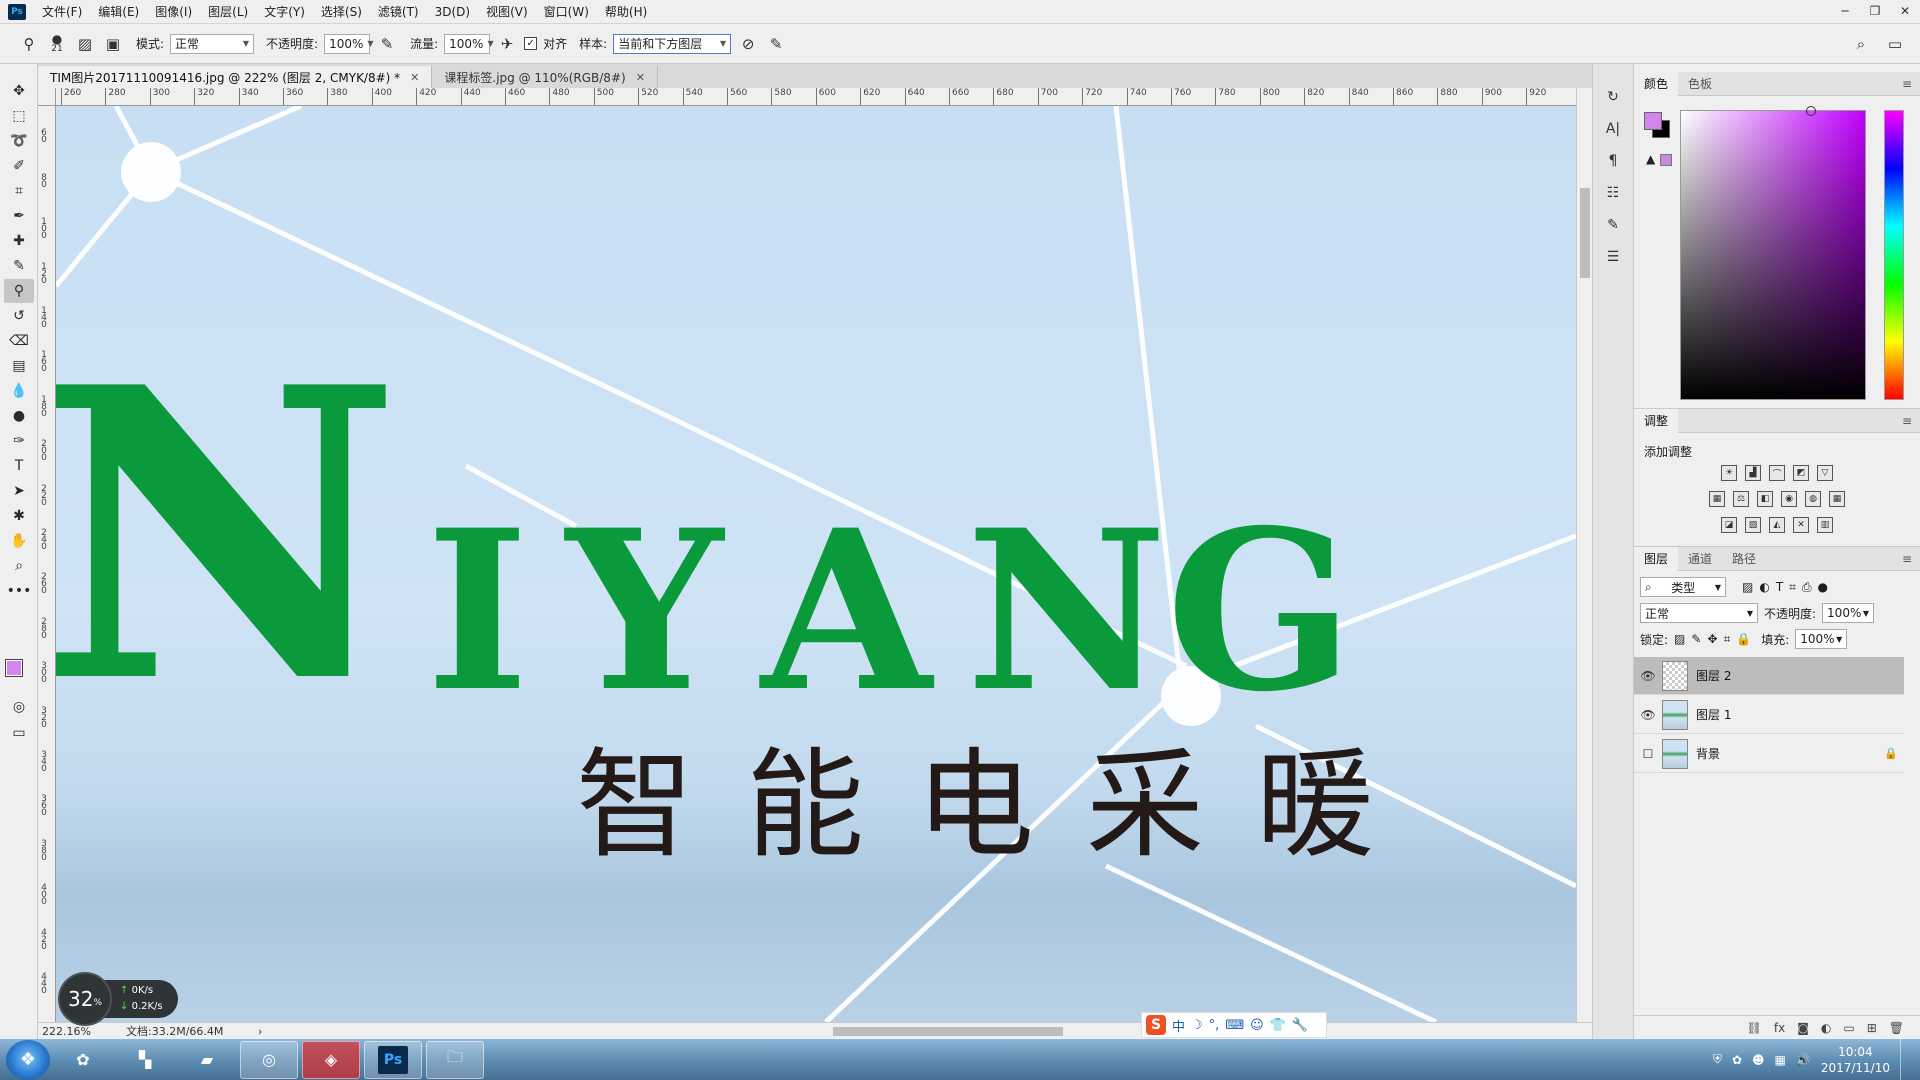  What do you see at coordinates (1777, 473) in the screenshot?
I see `curves-icon: ⌒` at bounding box center [1777, 473].